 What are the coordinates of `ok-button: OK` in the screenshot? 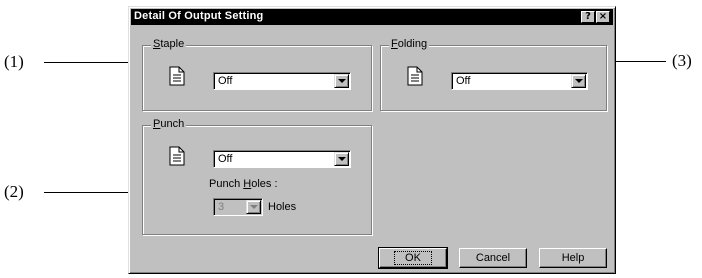 It's located at (413, 258).